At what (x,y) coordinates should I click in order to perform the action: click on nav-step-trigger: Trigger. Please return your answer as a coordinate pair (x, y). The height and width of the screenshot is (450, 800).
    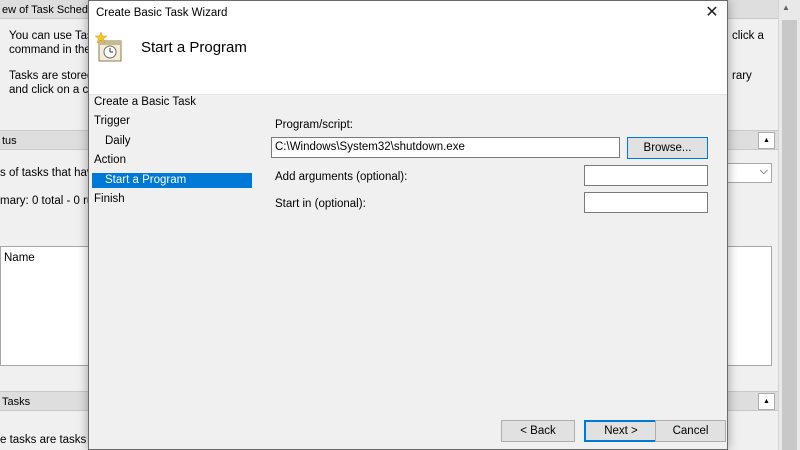
    Looking at the image, I should click on (112, 121).